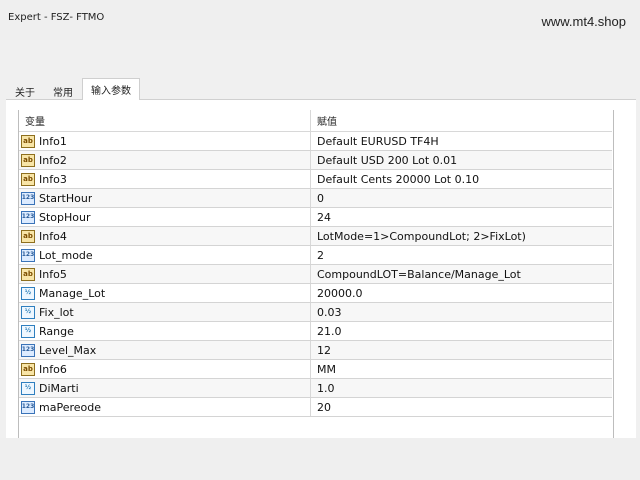 This screenshot has width=640, height=480. What do you see at coordinates (56, 17) in the screenshot?
I see `window-title: Expert - FSZ- FTMO` at bounding box center [56, 17].